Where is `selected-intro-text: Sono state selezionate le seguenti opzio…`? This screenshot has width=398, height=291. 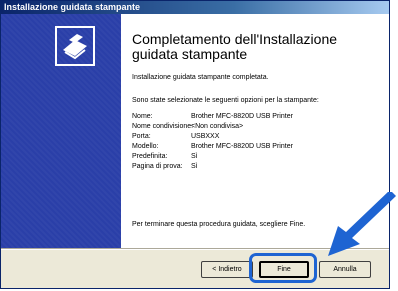
selected-intro-text: Sono state selezionate le seguenti opzio… is located at coordinates (225, 100).